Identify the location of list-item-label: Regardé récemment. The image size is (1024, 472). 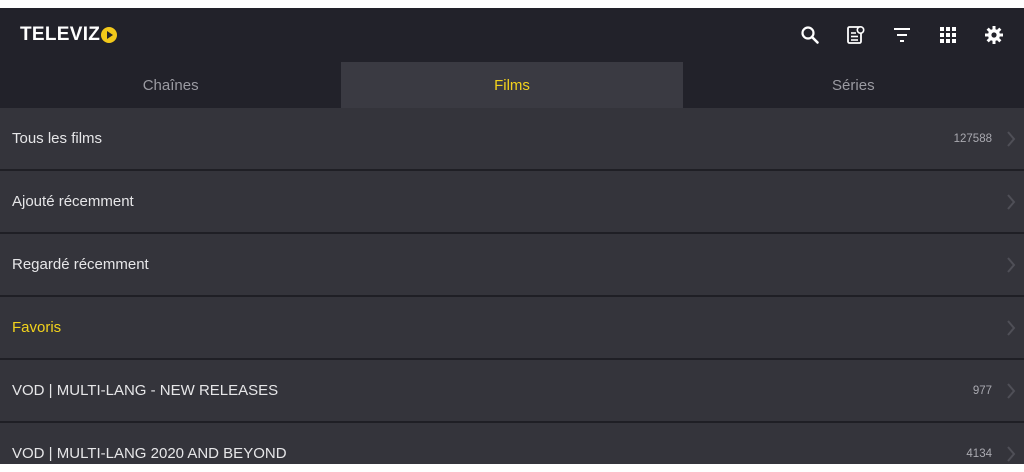
(80, 264).